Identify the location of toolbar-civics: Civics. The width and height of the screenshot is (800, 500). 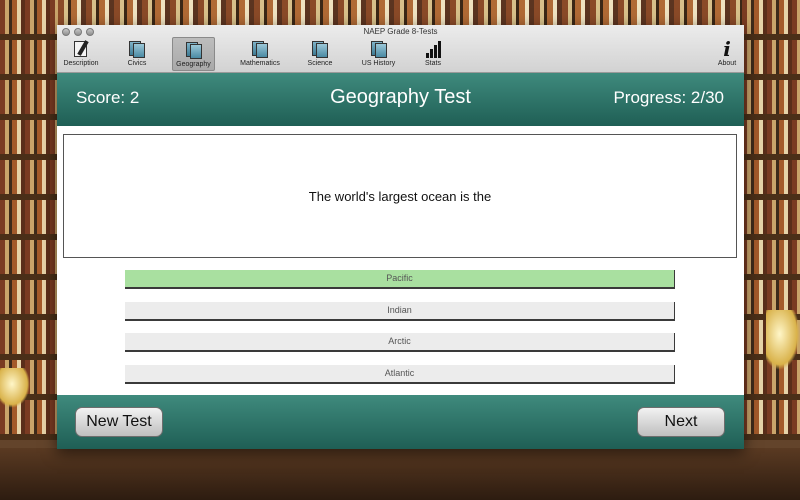
(137, 54).